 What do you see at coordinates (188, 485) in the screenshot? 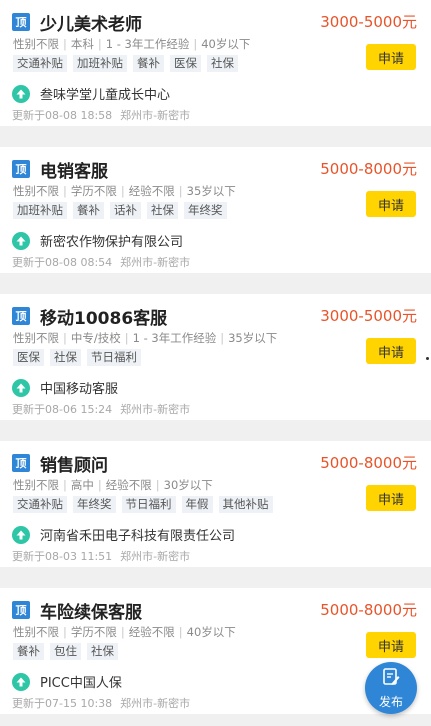
I see `requirement: 30岁以下` at bounding box center [188, 485].